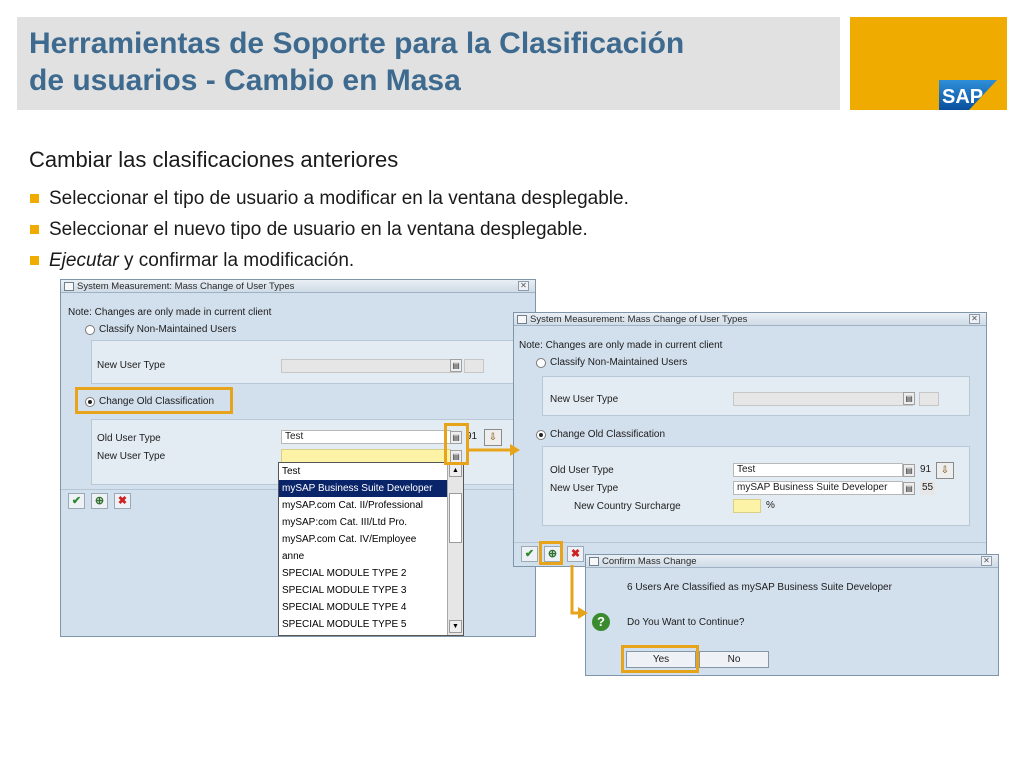 The height and width of the screenshot is (768, 1024). Describe the element at coordinates (928, 488) in the screenshot. I see `new-user-type-count: 55` at that location.